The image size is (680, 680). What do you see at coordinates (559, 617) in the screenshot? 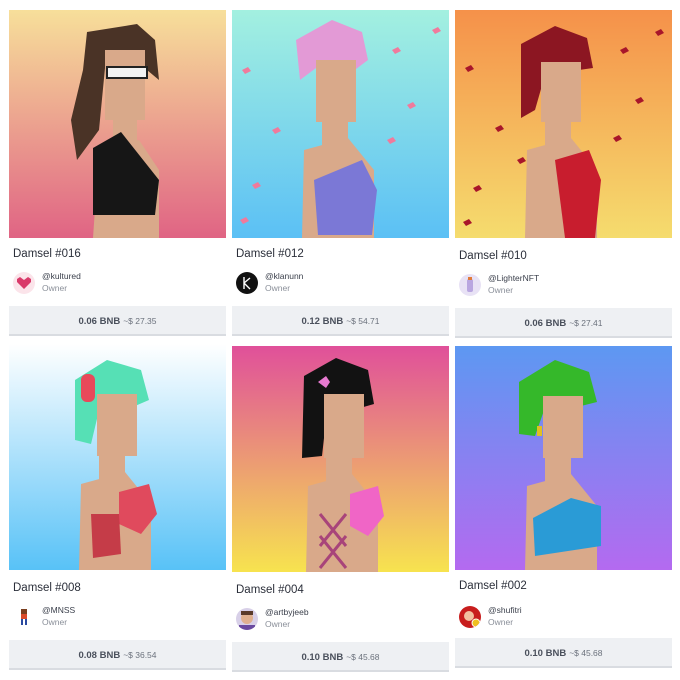
I see `owner-row: @shufitri Owner` at bounding box center [559, 617].